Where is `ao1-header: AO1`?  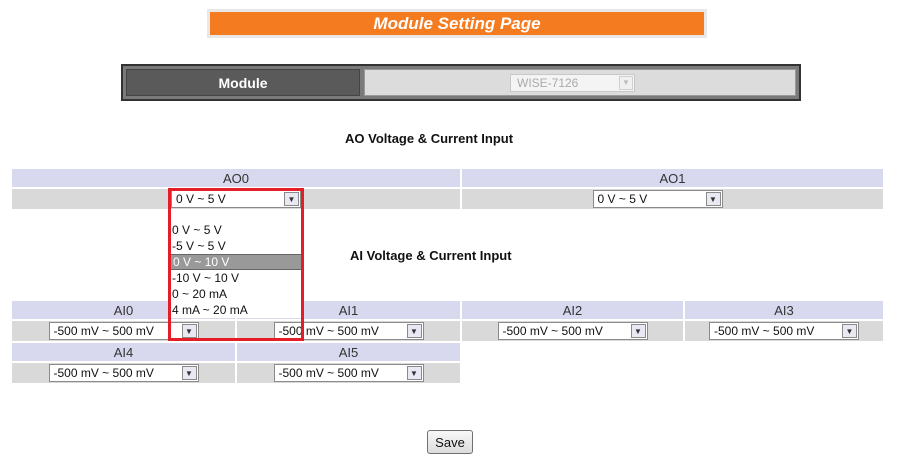
ao1-header: AO1 is located at coordinates (672, 178).